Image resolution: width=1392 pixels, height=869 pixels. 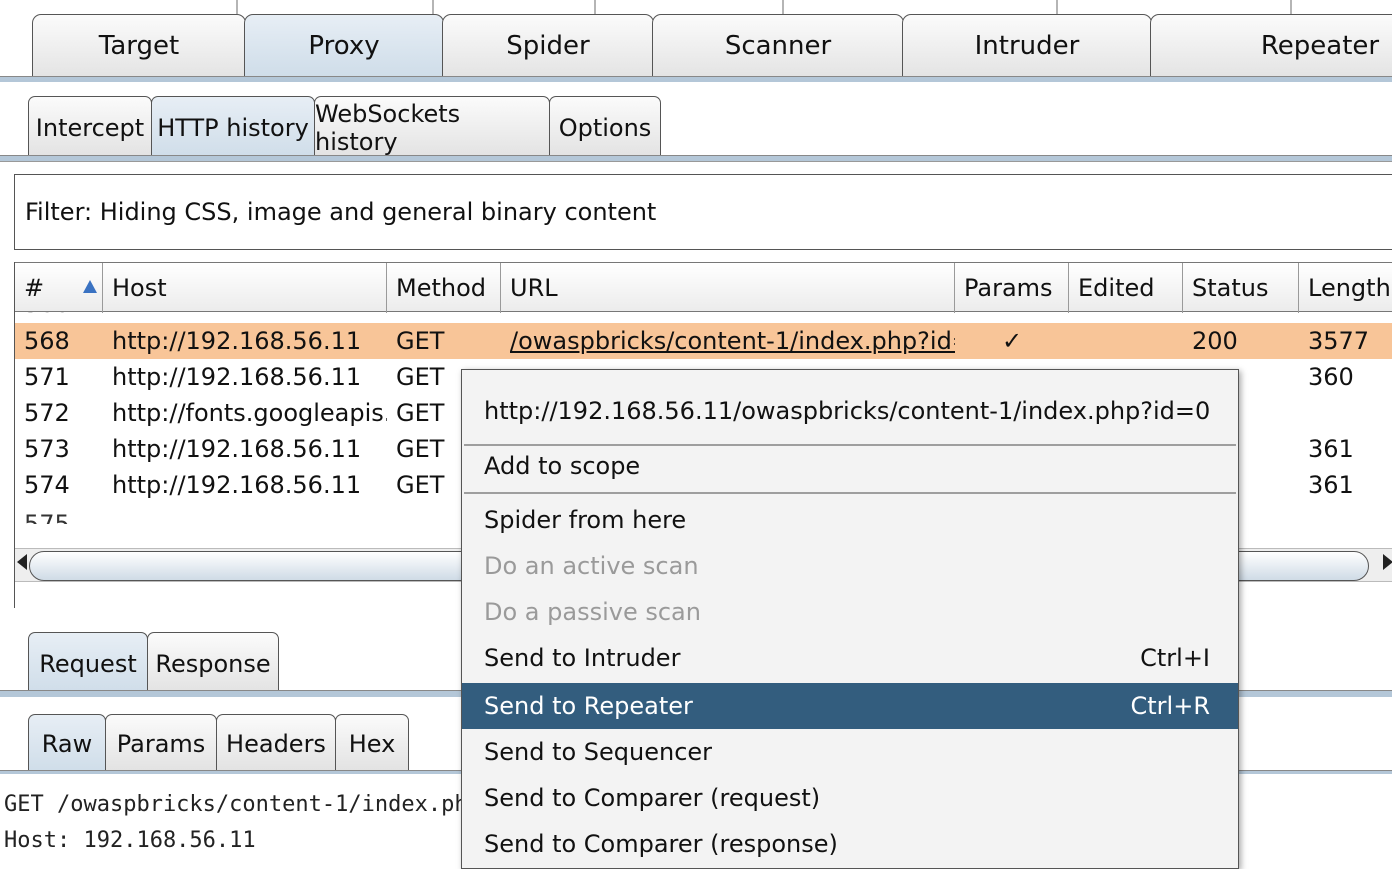 I want to click on cell-number: 575, so click(x=47, y=517).